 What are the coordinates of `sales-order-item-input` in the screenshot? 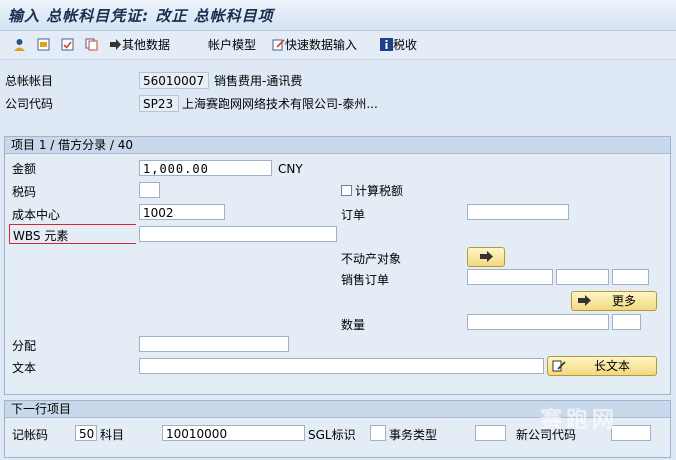 It's located at (582, 277).